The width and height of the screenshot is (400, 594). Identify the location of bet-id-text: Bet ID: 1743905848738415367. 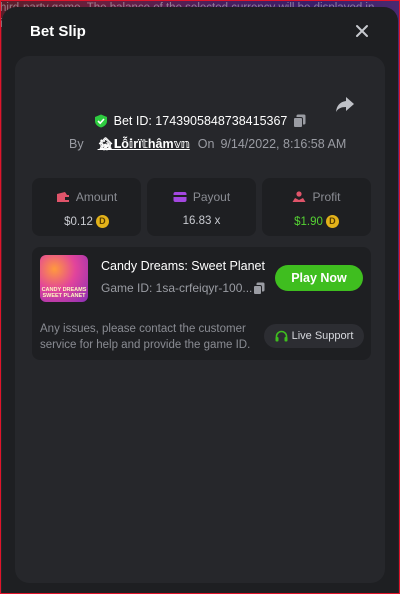
(200, 121).